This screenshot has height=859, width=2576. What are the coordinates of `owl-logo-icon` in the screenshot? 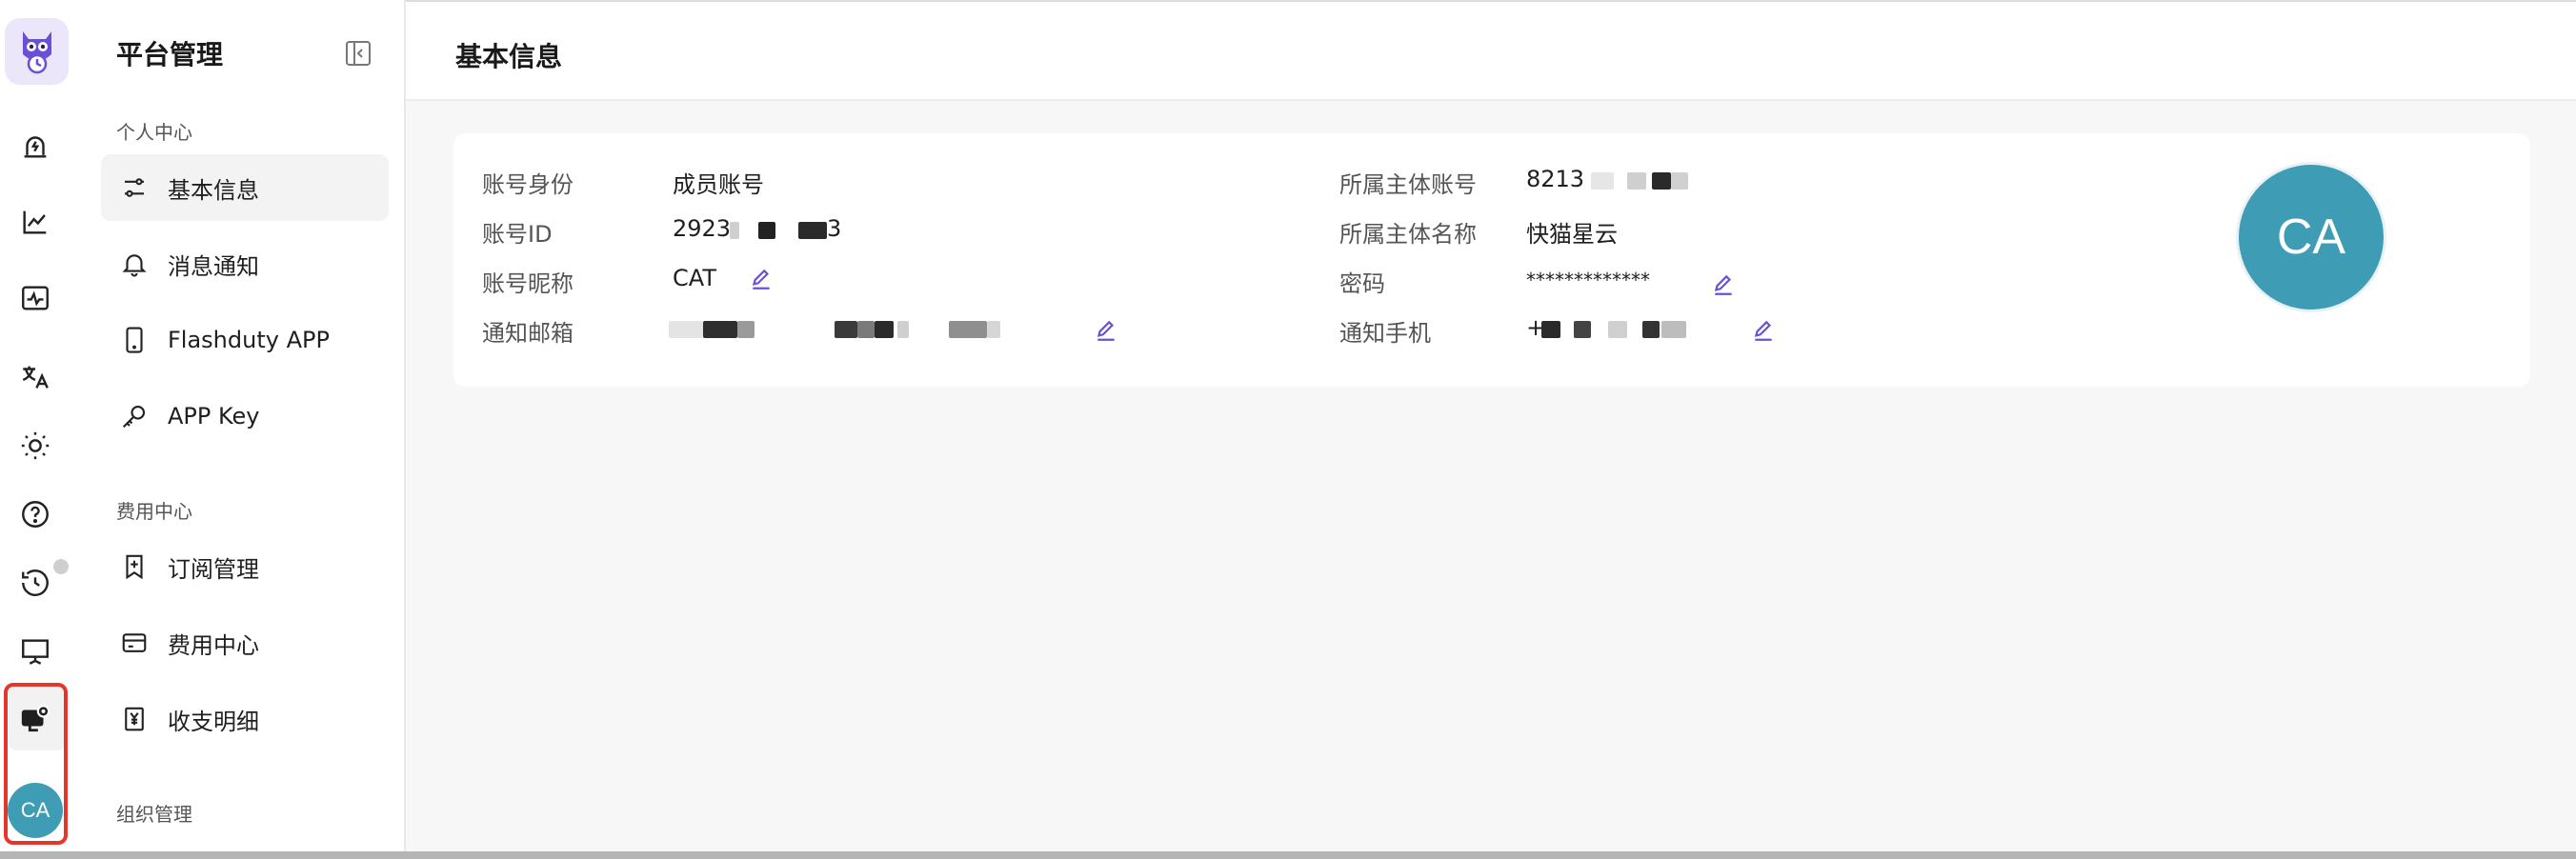 It's located at (37, 51).